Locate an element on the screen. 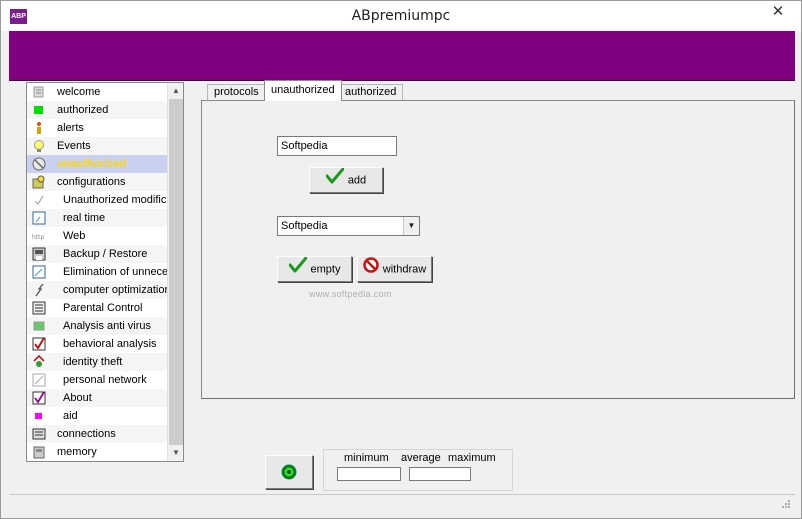 The height and width of the screenshot is (519, 802). window-title: ABpremiumpc is located at coordinates (401, 16).